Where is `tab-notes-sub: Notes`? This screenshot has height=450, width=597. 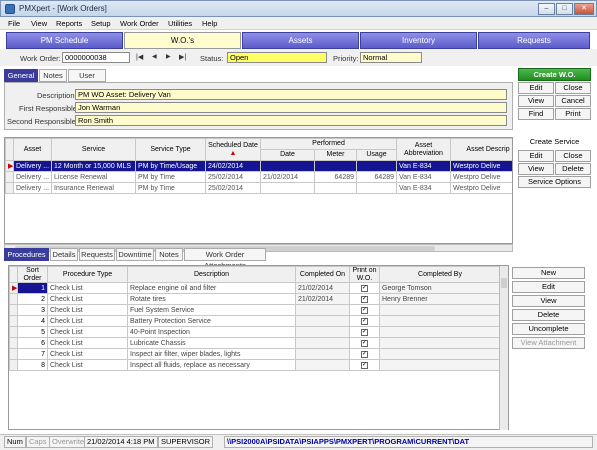 tab-notes-sub: Notes is located at coordinates (169, 254).